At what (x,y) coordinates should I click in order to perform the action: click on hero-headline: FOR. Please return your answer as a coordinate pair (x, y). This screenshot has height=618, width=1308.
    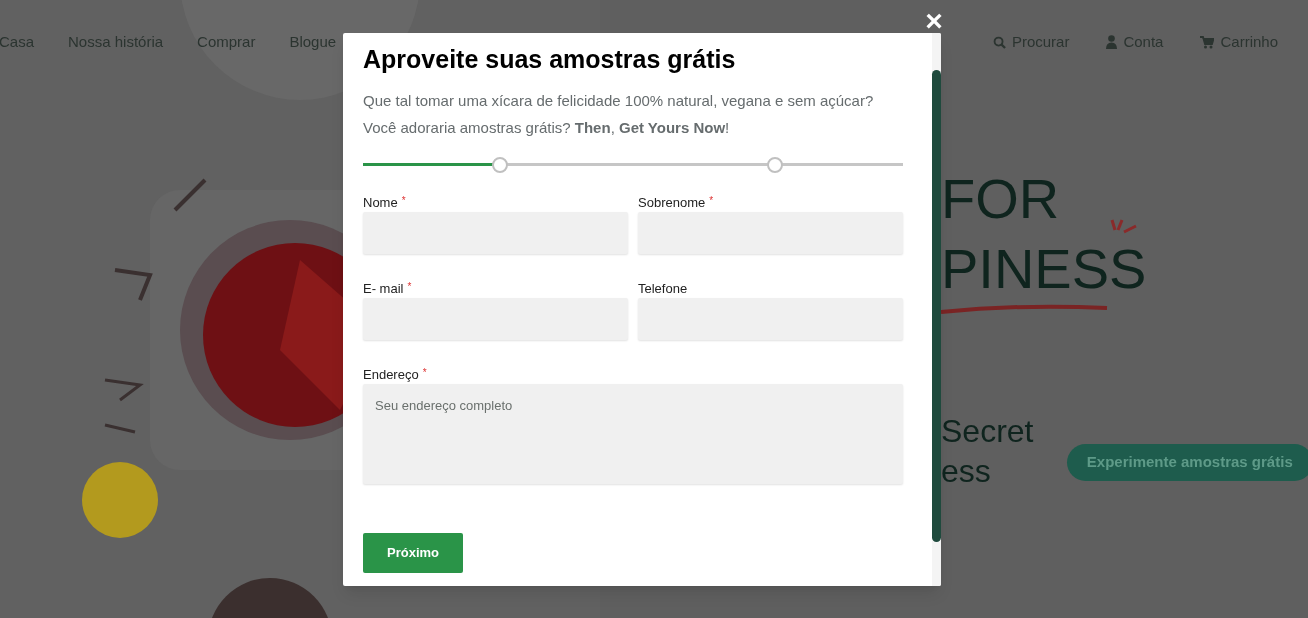
    Looking at the image, I should click on (1000, 199).